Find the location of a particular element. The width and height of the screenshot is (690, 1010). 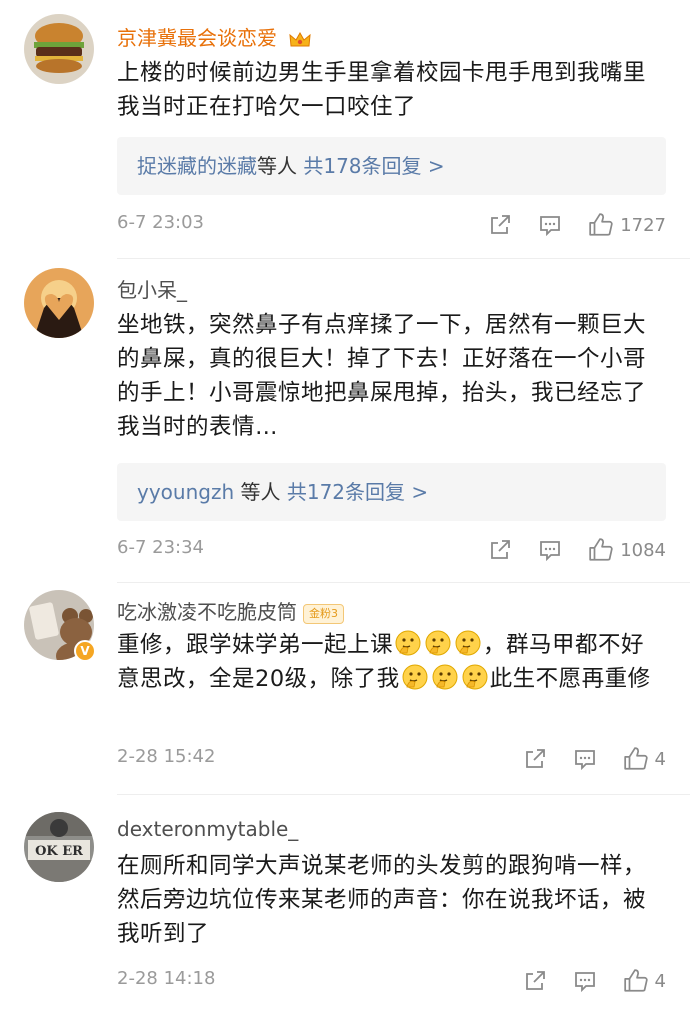

okcer-avatar-icon: OK ER is located at coordinates (59, 847).